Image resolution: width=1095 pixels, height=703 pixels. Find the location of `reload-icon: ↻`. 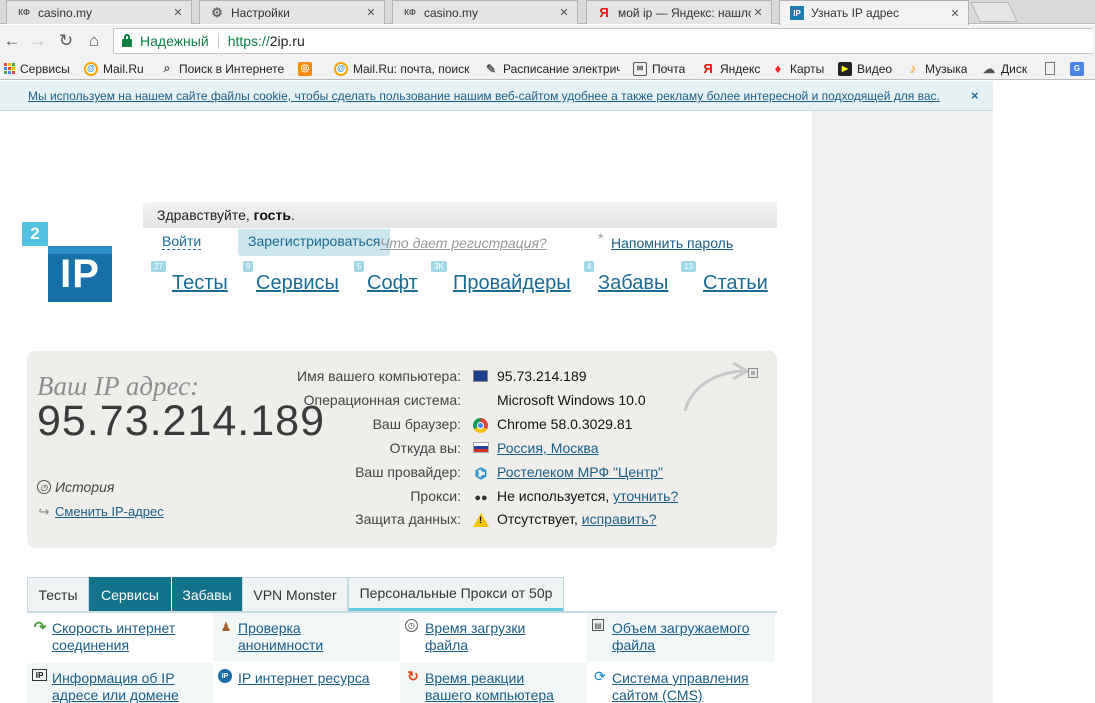

reload-icon: ↻ is located at coordinates (66, 41).